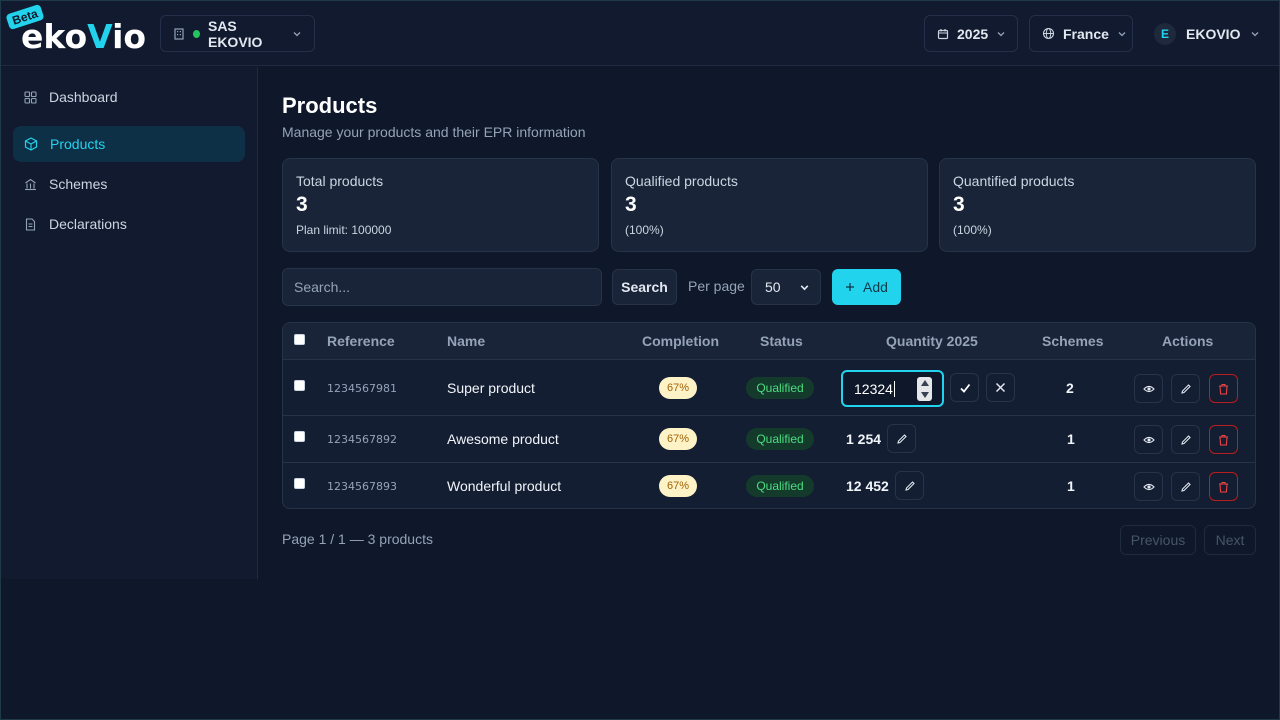 Image resolution: width=1280 pixels, height=720 pixels. What do you see at coordinates (932, 341) in the screenshot?
I see `header-quantity: Quantity 2025` at bounding box center [932, 341].